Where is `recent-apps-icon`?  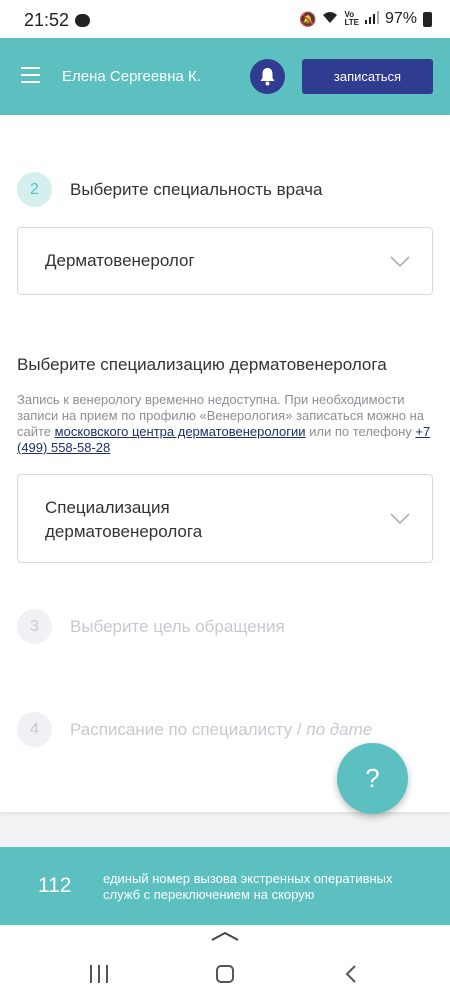 recent-apps-icon is located at coordinates (99, 974).